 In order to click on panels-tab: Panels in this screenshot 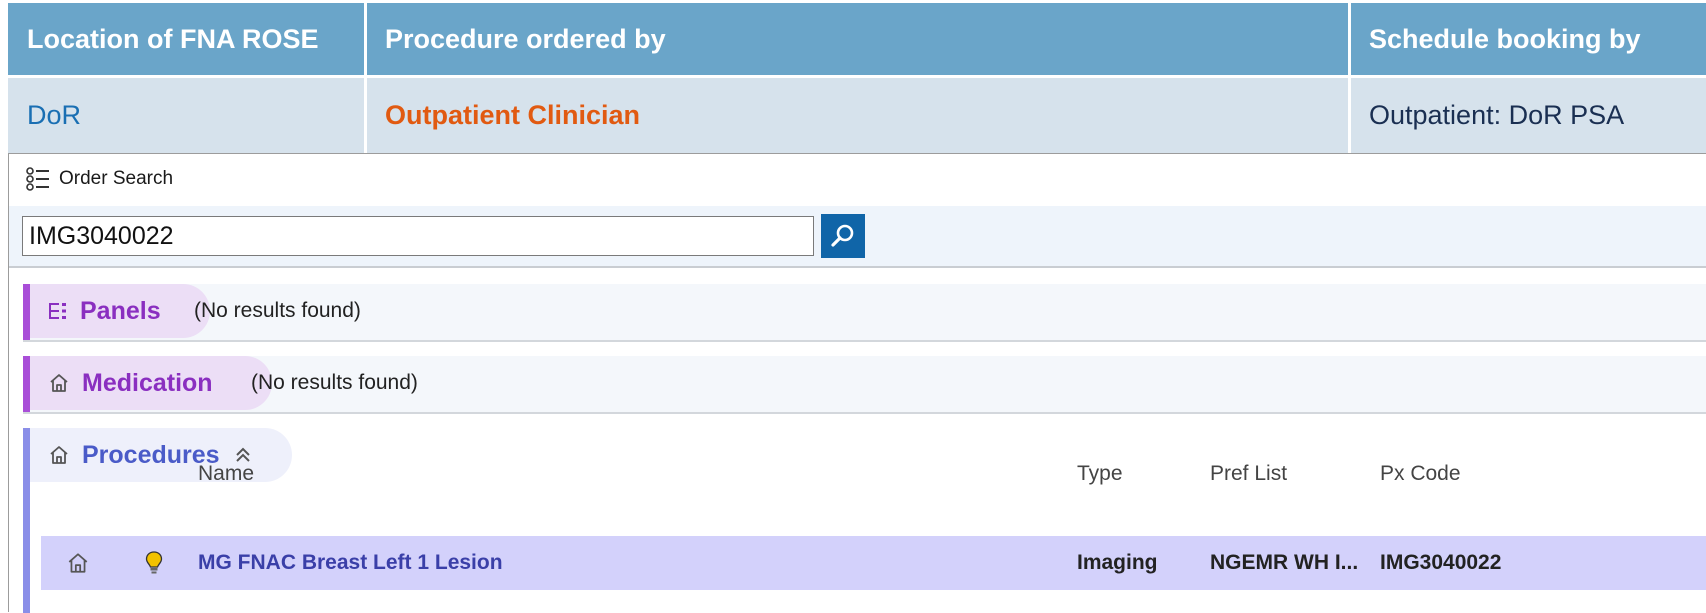, I will do `click(120, 311)`.